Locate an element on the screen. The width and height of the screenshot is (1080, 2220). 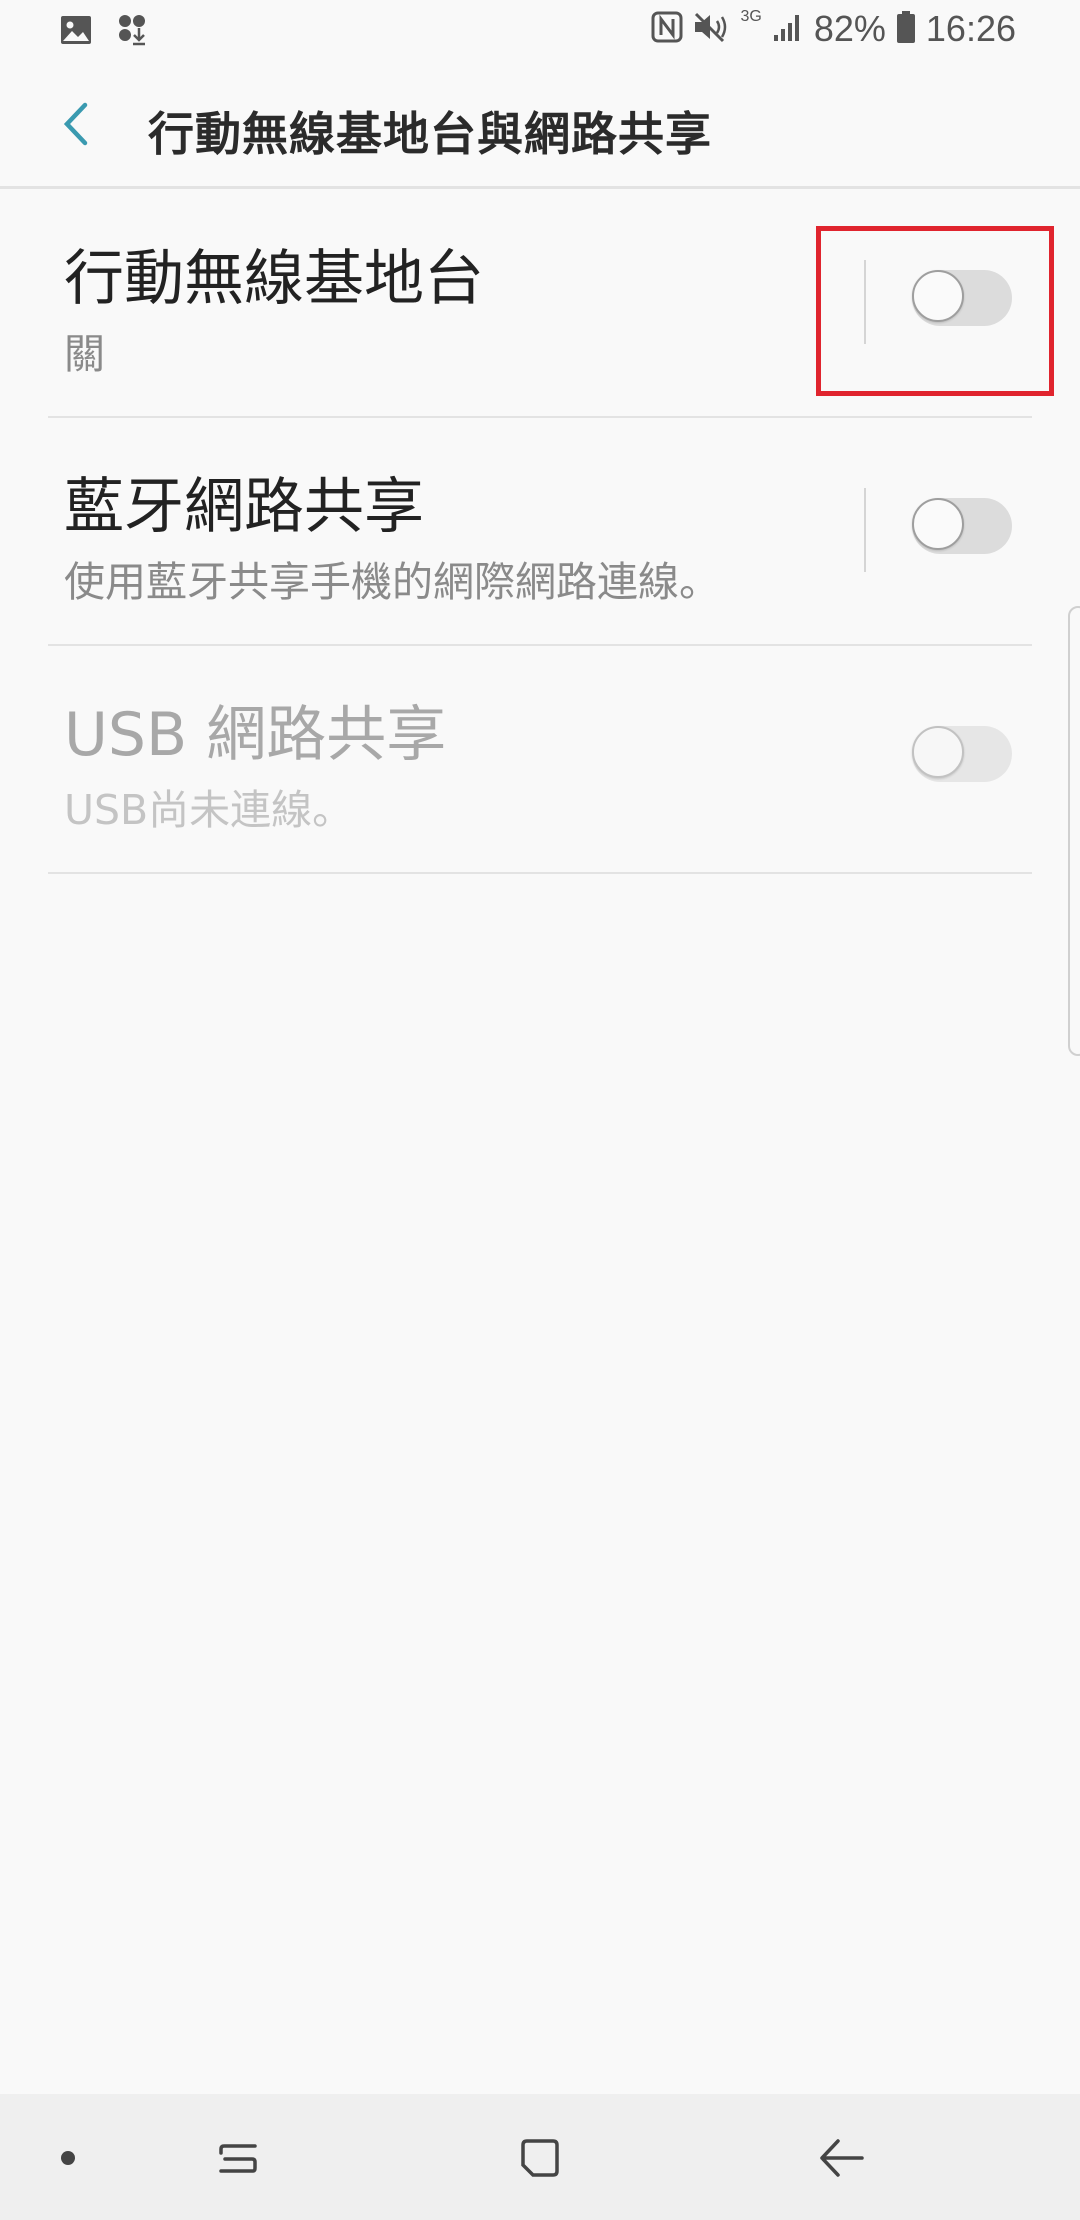
network-type: 3G is located at coordinates (751, 16).